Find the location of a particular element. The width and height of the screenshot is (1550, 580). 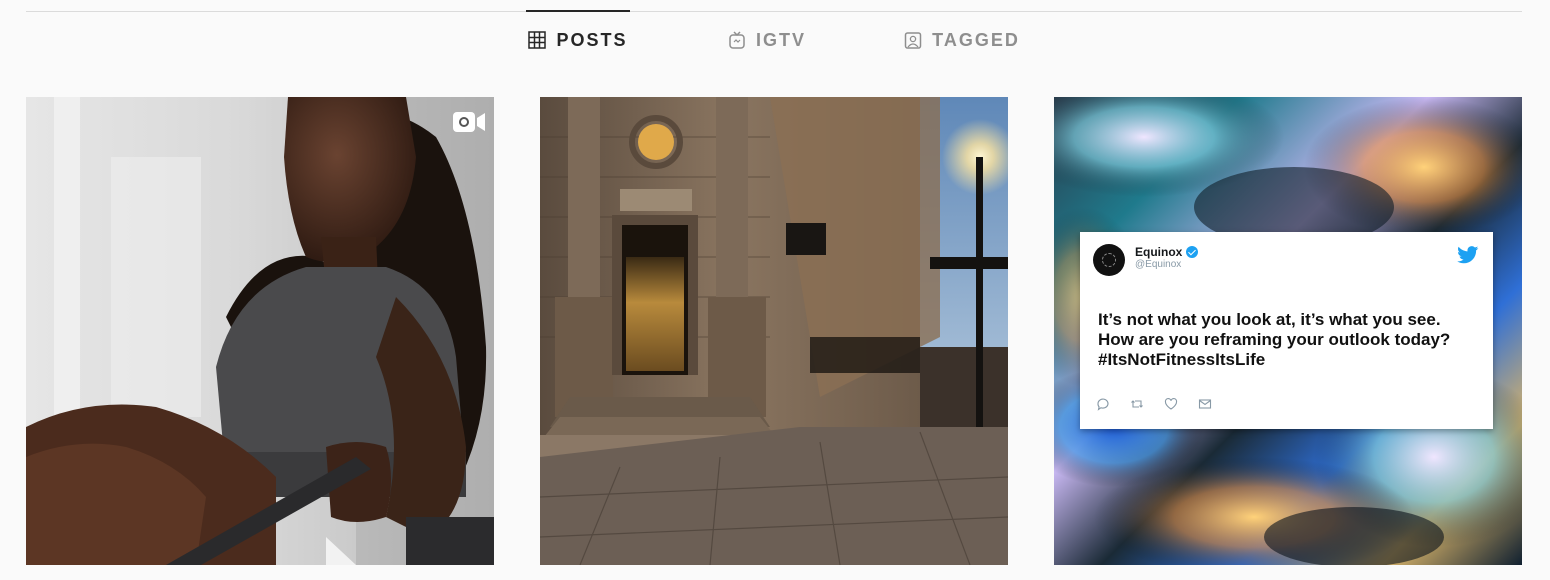

tab-igtv: IGTV is located at coordinates (767, 40).